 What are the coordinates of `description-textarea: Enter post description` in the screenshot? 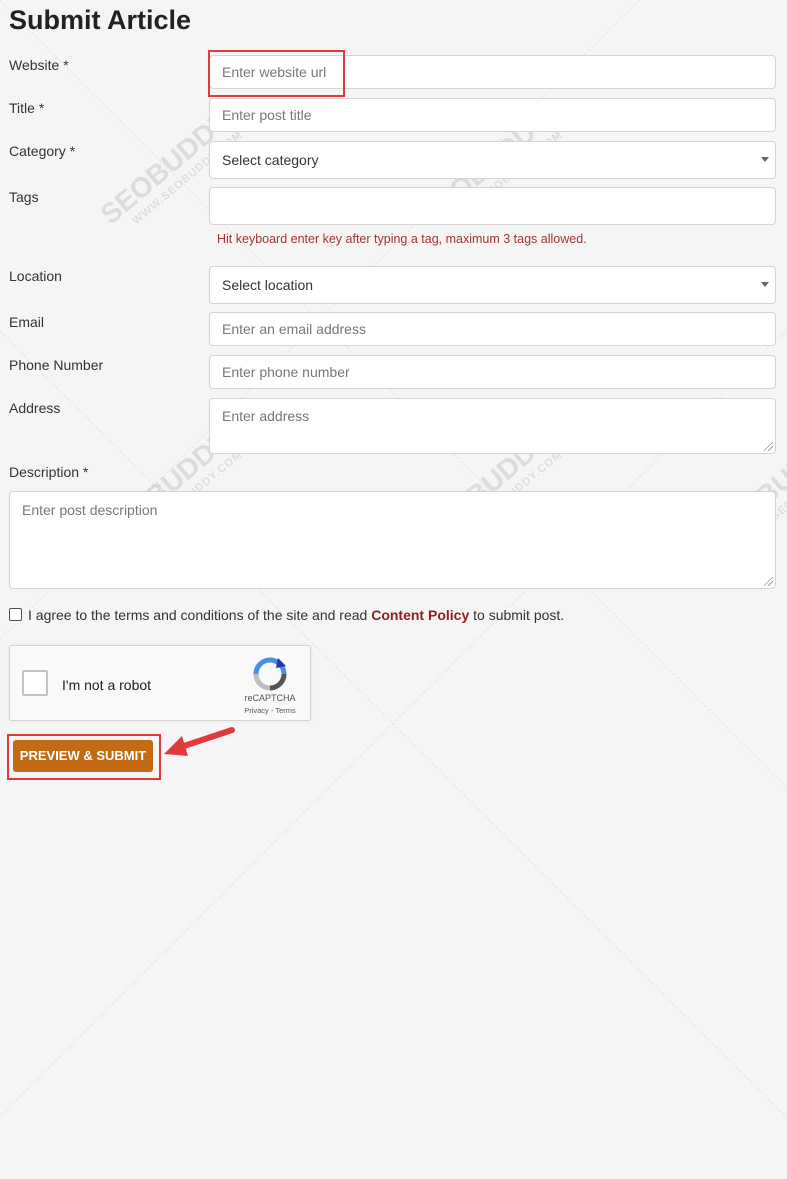 It's located at (392, 540).